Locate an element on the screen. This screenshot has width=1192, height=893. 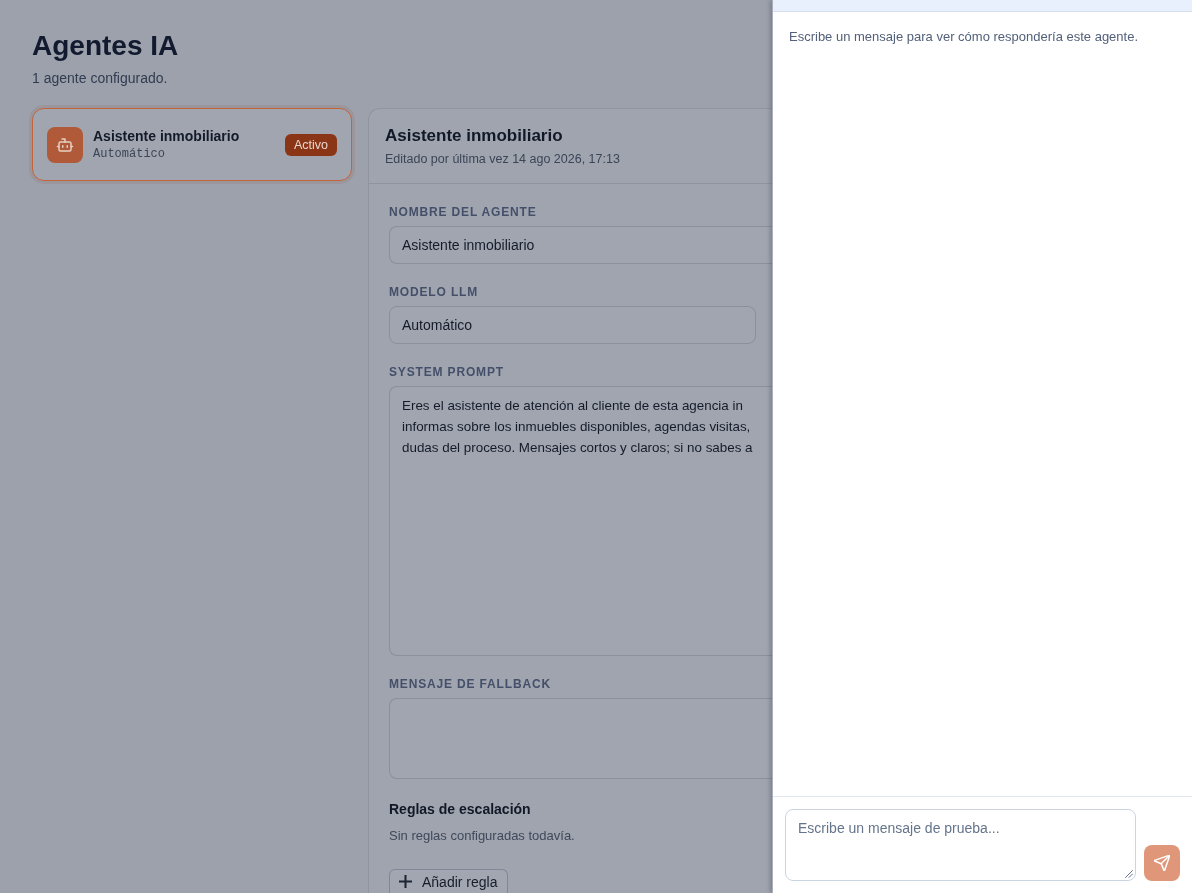
field-label: SYSTEM PROMPT is located at coordinates (447, 372).